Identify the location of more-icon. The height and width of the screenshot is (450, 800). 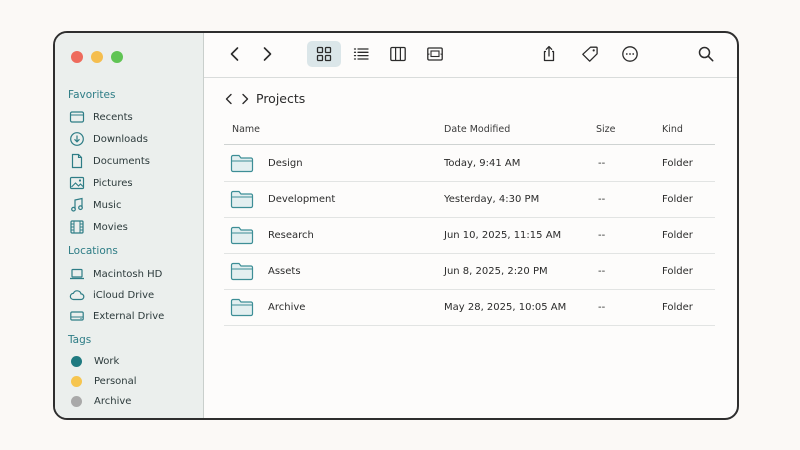
(630, 54).